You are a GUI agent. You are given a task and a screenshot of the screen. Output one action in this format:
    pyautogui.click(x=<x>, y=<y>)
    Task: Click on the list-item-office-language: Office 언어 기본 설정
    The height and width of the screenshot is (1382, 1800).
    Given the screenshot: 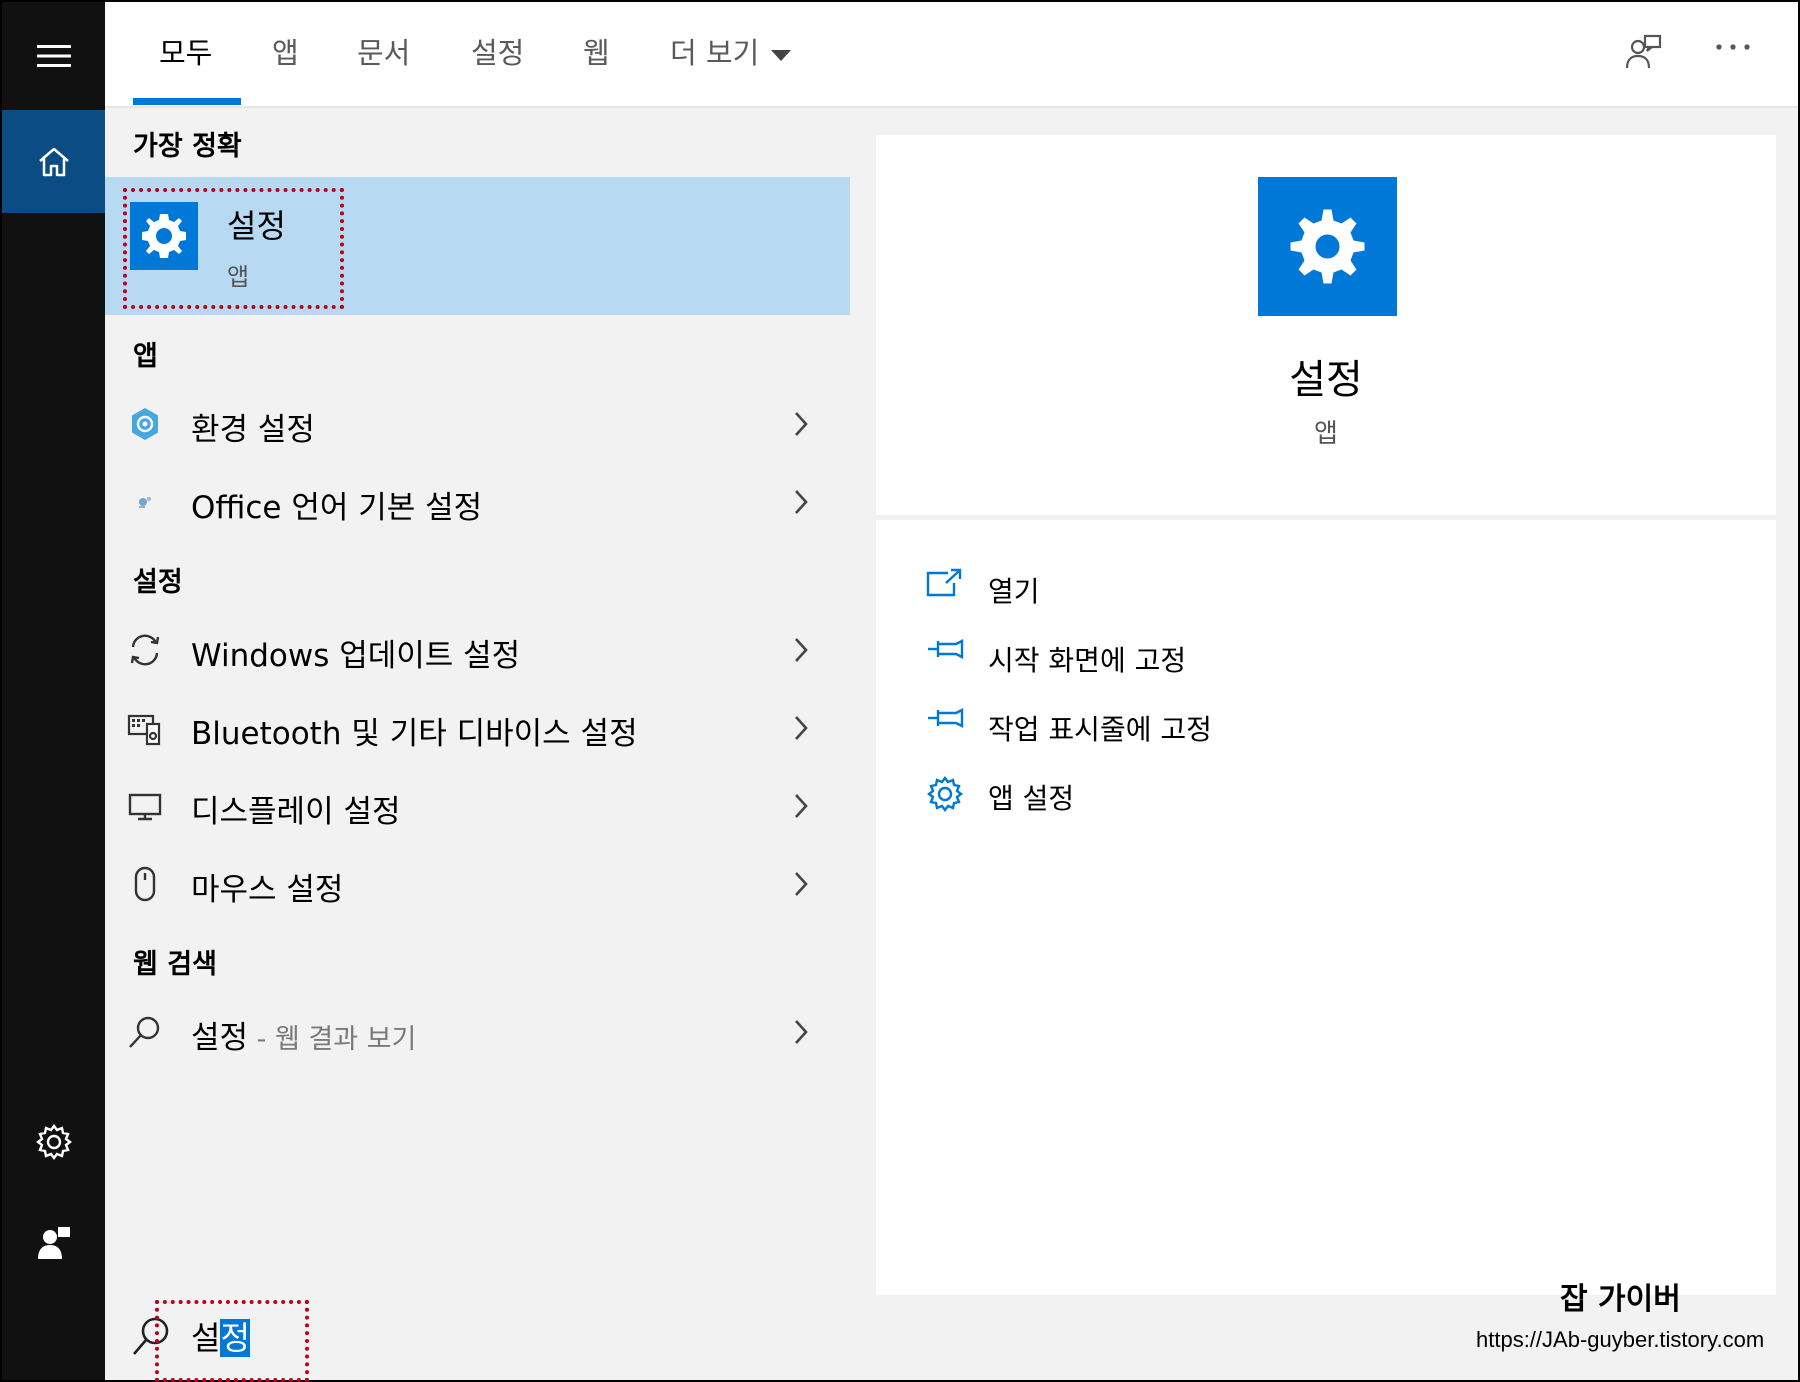 What is the action you would take?
    pyautogui.click(x=477, y=502)
    